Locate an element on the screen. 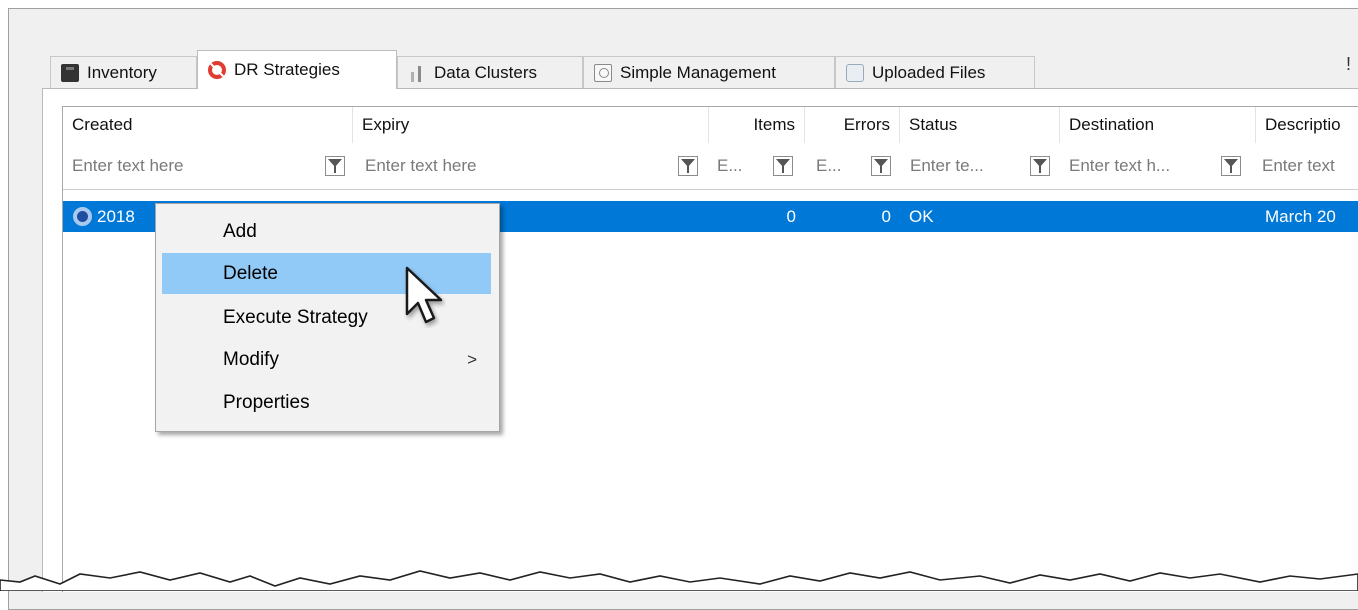 Image resolution: width=1358 pixels, height=610 pixels. filter-created is located at coordinates (192, 166).